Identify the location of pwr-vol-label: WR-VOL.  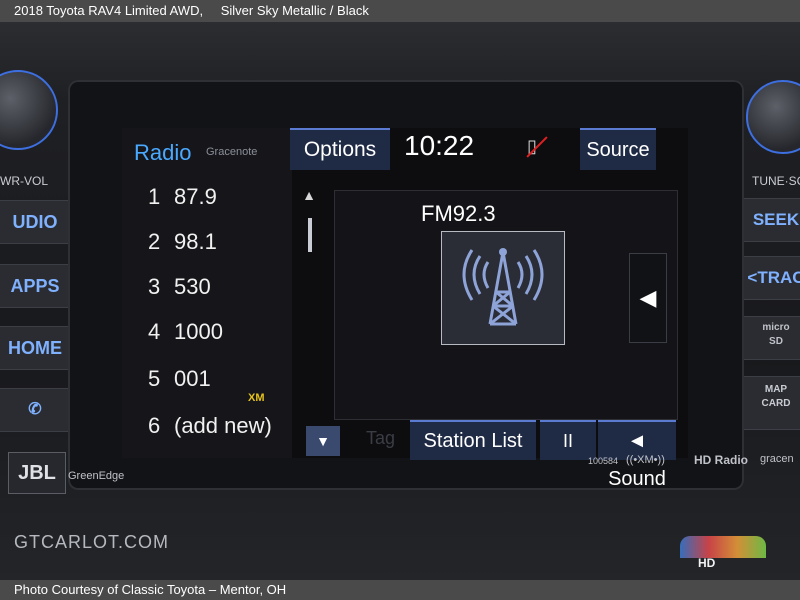
(24, 181).